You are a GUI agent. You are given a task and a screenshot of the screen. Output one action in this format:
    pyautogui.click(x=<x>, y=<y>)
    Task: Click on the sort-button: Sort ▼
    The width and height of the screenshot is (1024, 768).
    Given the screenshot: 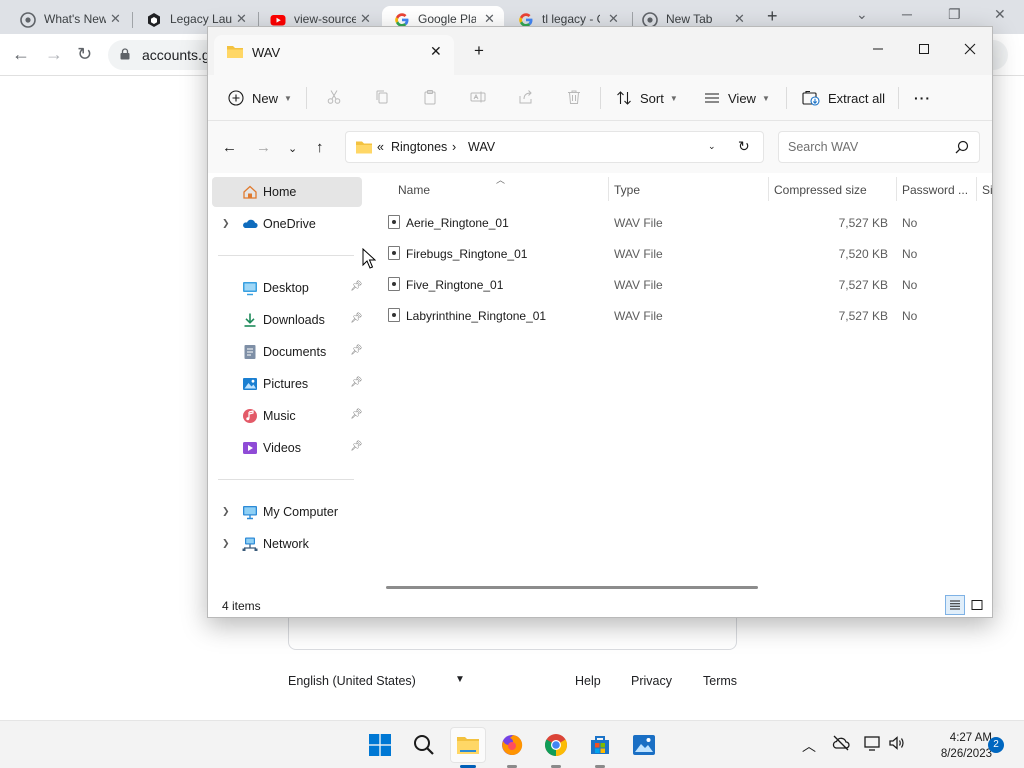 What is the action you would take?
    pyautogui.click(x=647, y=98)
    